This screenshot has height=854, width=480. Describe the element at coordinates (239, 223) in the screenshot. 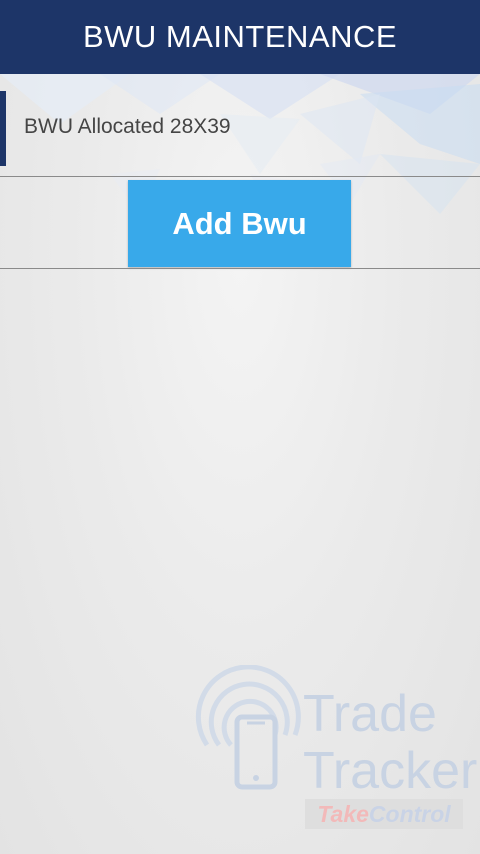

I see `add-bwu-button: Add Bwu` at that location.